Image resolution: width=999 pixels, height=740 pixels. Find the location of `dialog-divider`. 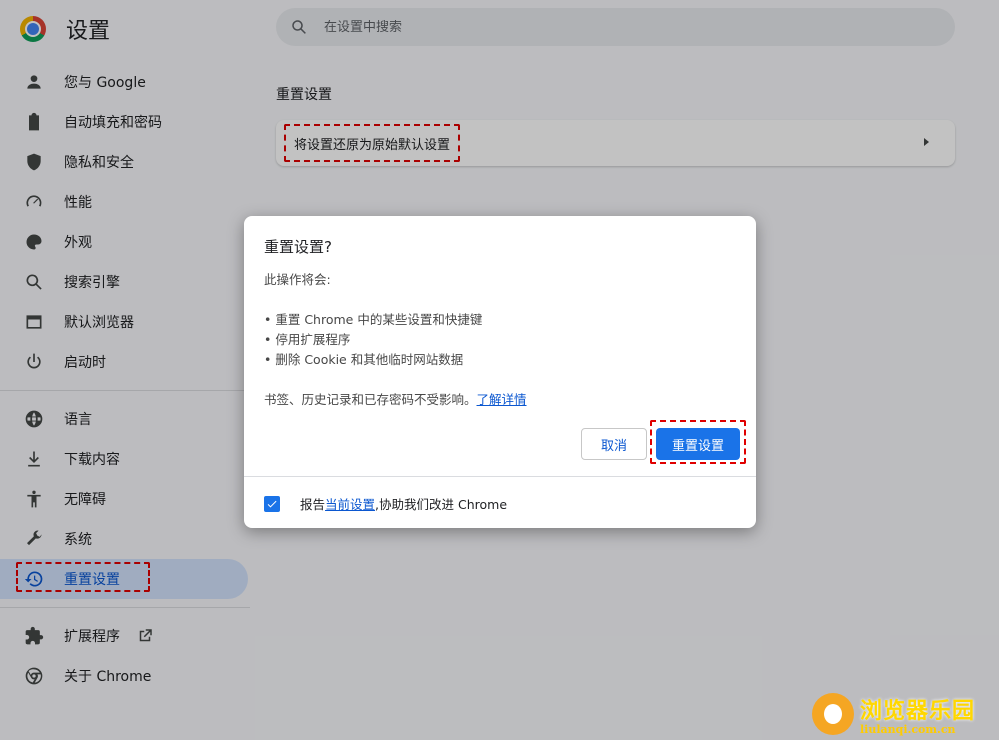

dialog-divider is located at coordinates (500, 476).